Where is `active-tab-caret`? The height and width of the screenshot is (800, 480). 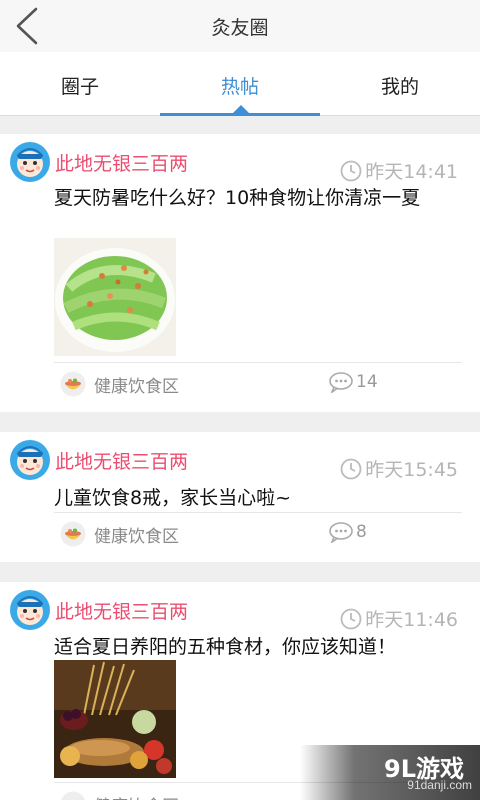 active-tab-caret is located at coordinates (241, 109).